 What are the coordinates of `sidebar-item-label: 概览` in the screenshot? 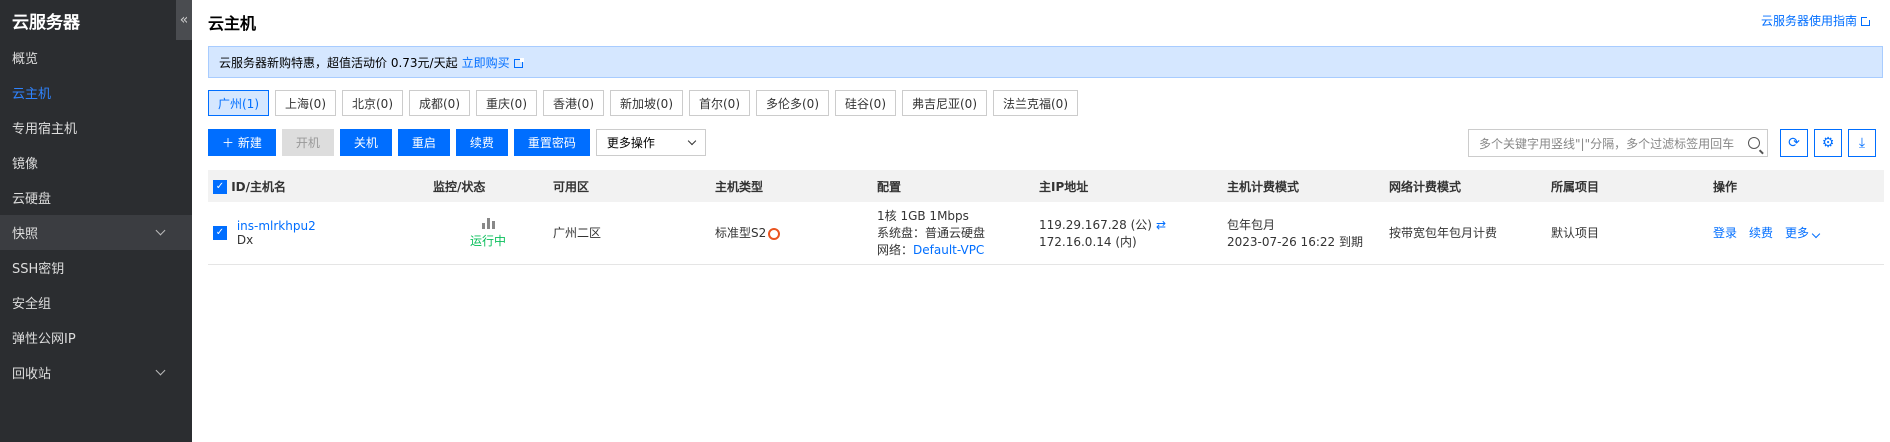 It's located at (25, 59).